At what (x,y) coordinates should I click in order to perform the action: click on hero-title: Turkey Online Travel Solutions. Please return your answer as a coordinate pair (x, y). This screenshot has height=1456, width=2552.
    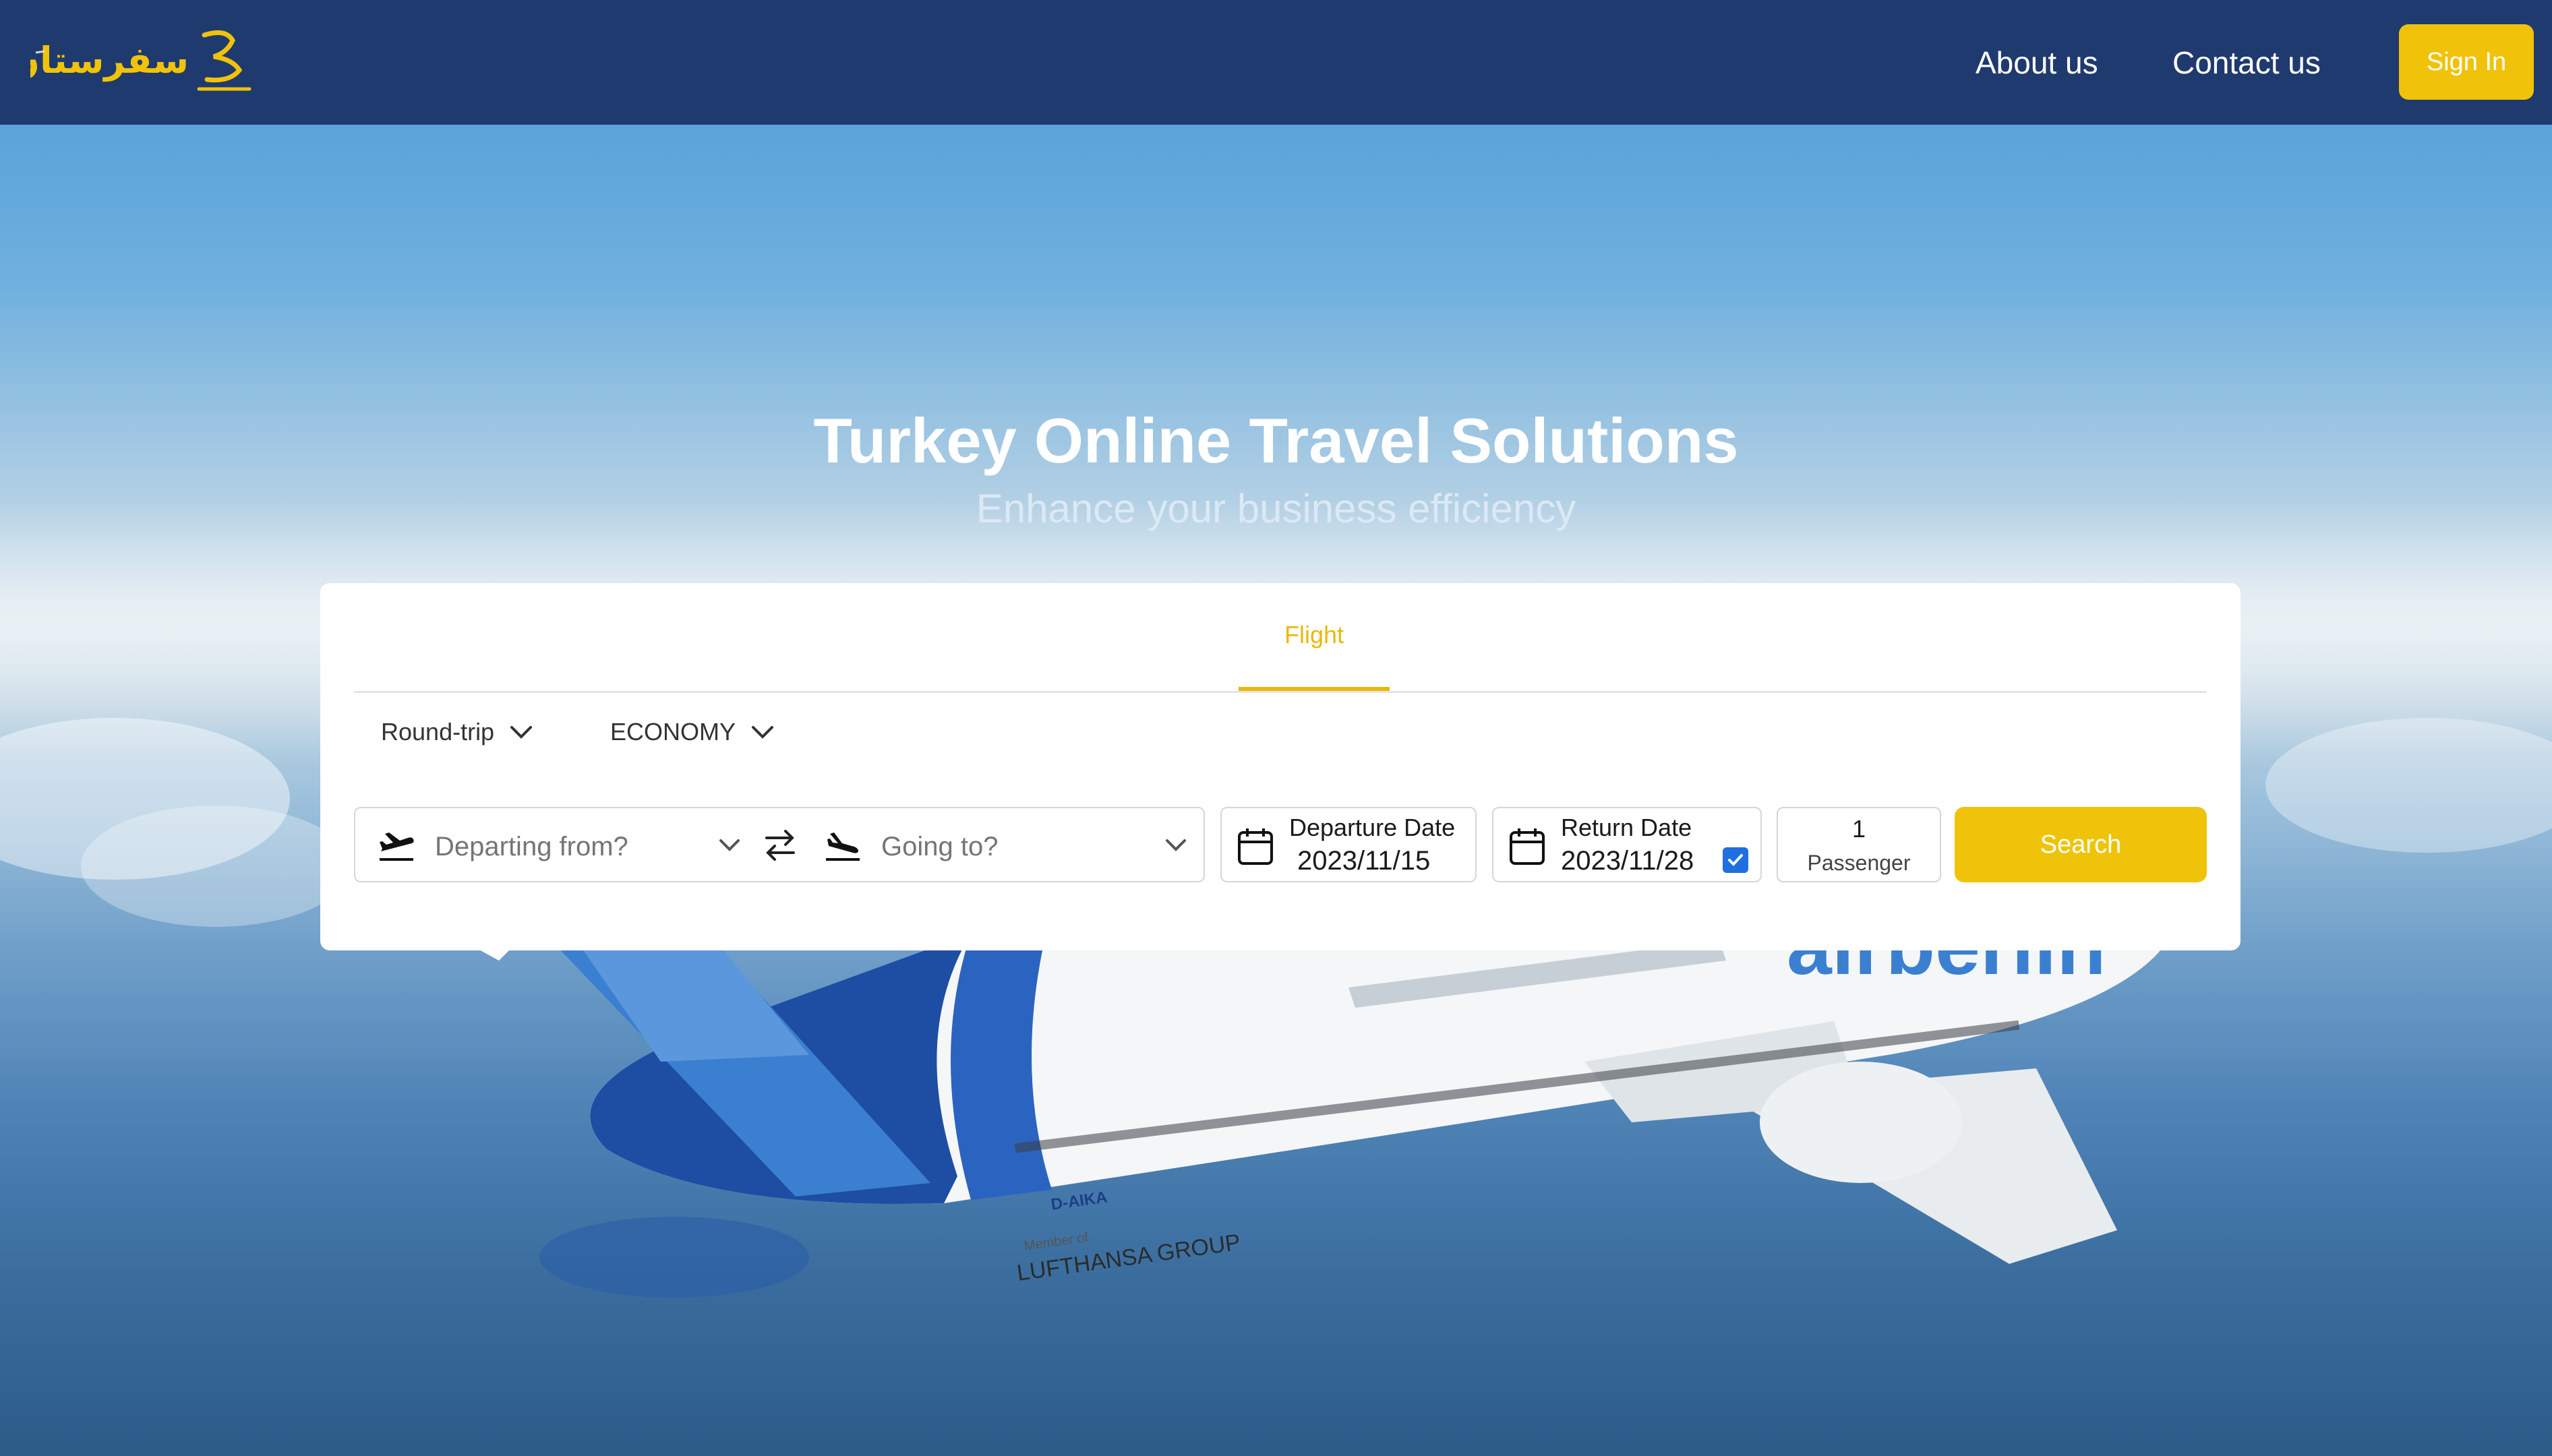
    Looking at the image, I should click on (1276, 440).